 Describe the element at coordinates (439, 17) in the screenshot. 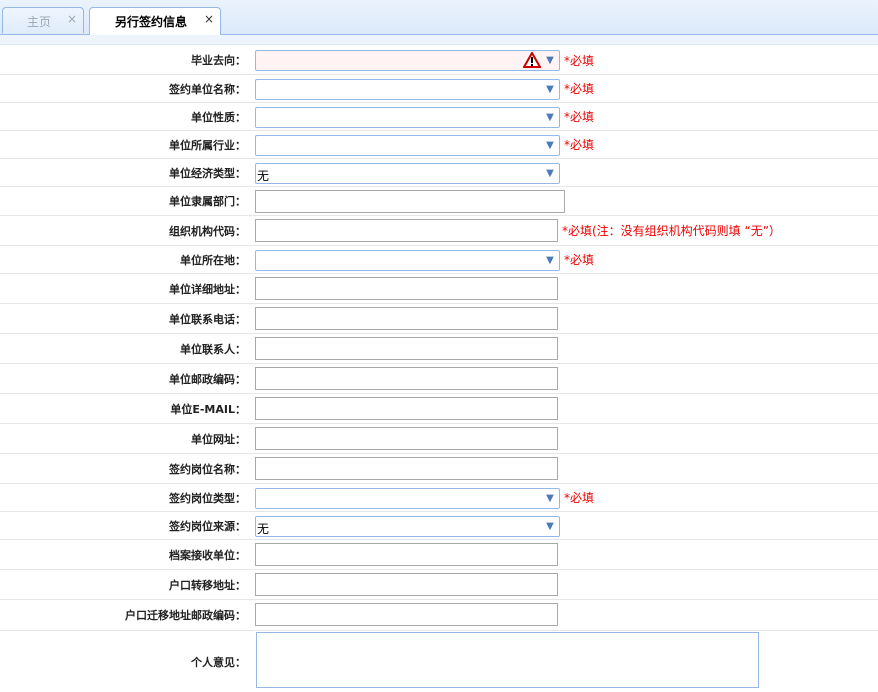

I see `tab-bar: 主页 × 另行签约信息 ×` at that location.